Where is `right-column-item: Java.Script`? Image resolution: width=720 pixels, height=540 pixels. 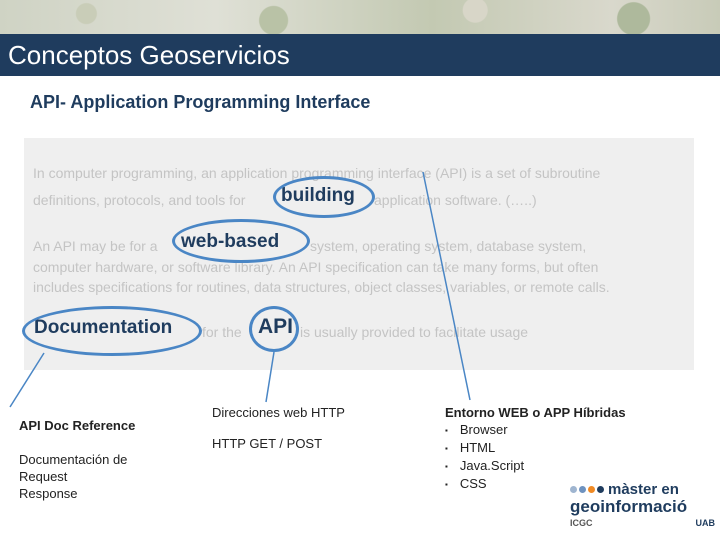 right-column-item: Java.Script is located at coordinates (535, 466).